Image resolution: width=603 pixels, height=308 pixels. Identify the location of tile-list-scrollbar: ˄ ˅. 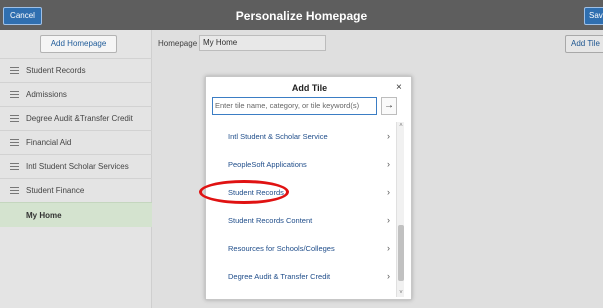
(400, 209).